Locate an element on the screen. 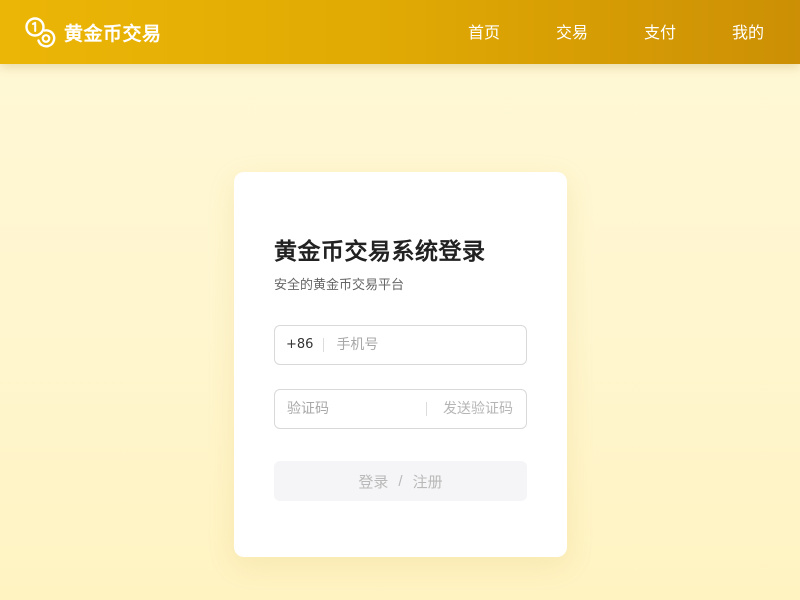 The height and width of the screenshot is (600, 800). verification-code-input is located at coordinates (350, 409).